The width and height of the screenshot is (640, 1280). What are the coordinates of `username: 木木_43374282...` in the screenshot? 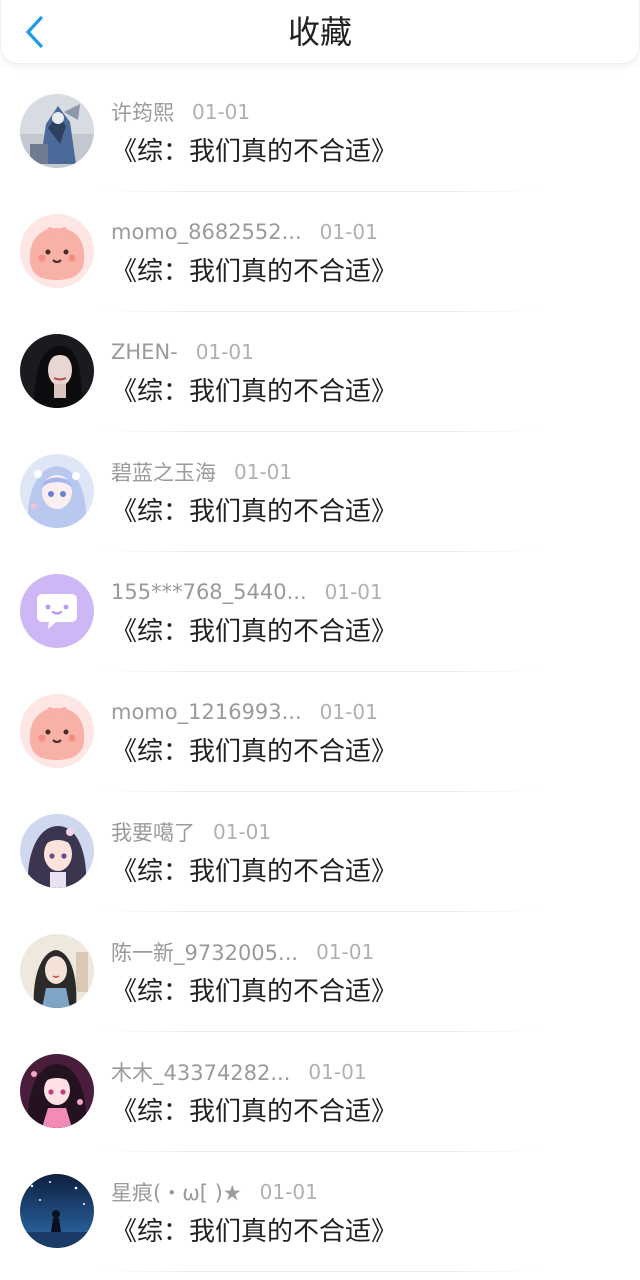 It's located at (200, 1072).